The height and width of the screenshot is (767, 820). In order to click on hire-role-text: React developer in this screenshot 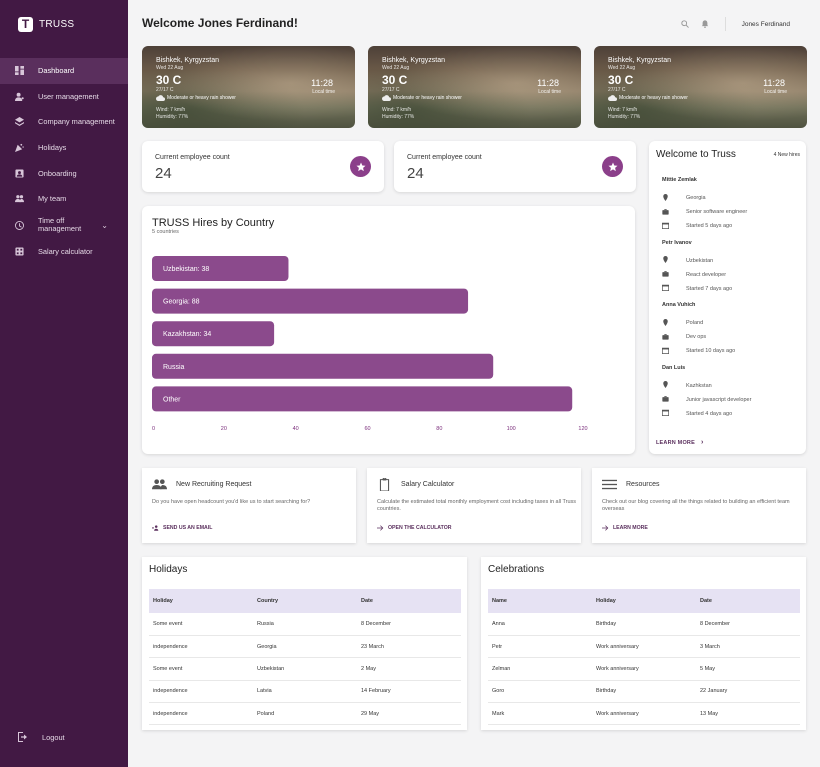, I will do `click(706, 274)`.